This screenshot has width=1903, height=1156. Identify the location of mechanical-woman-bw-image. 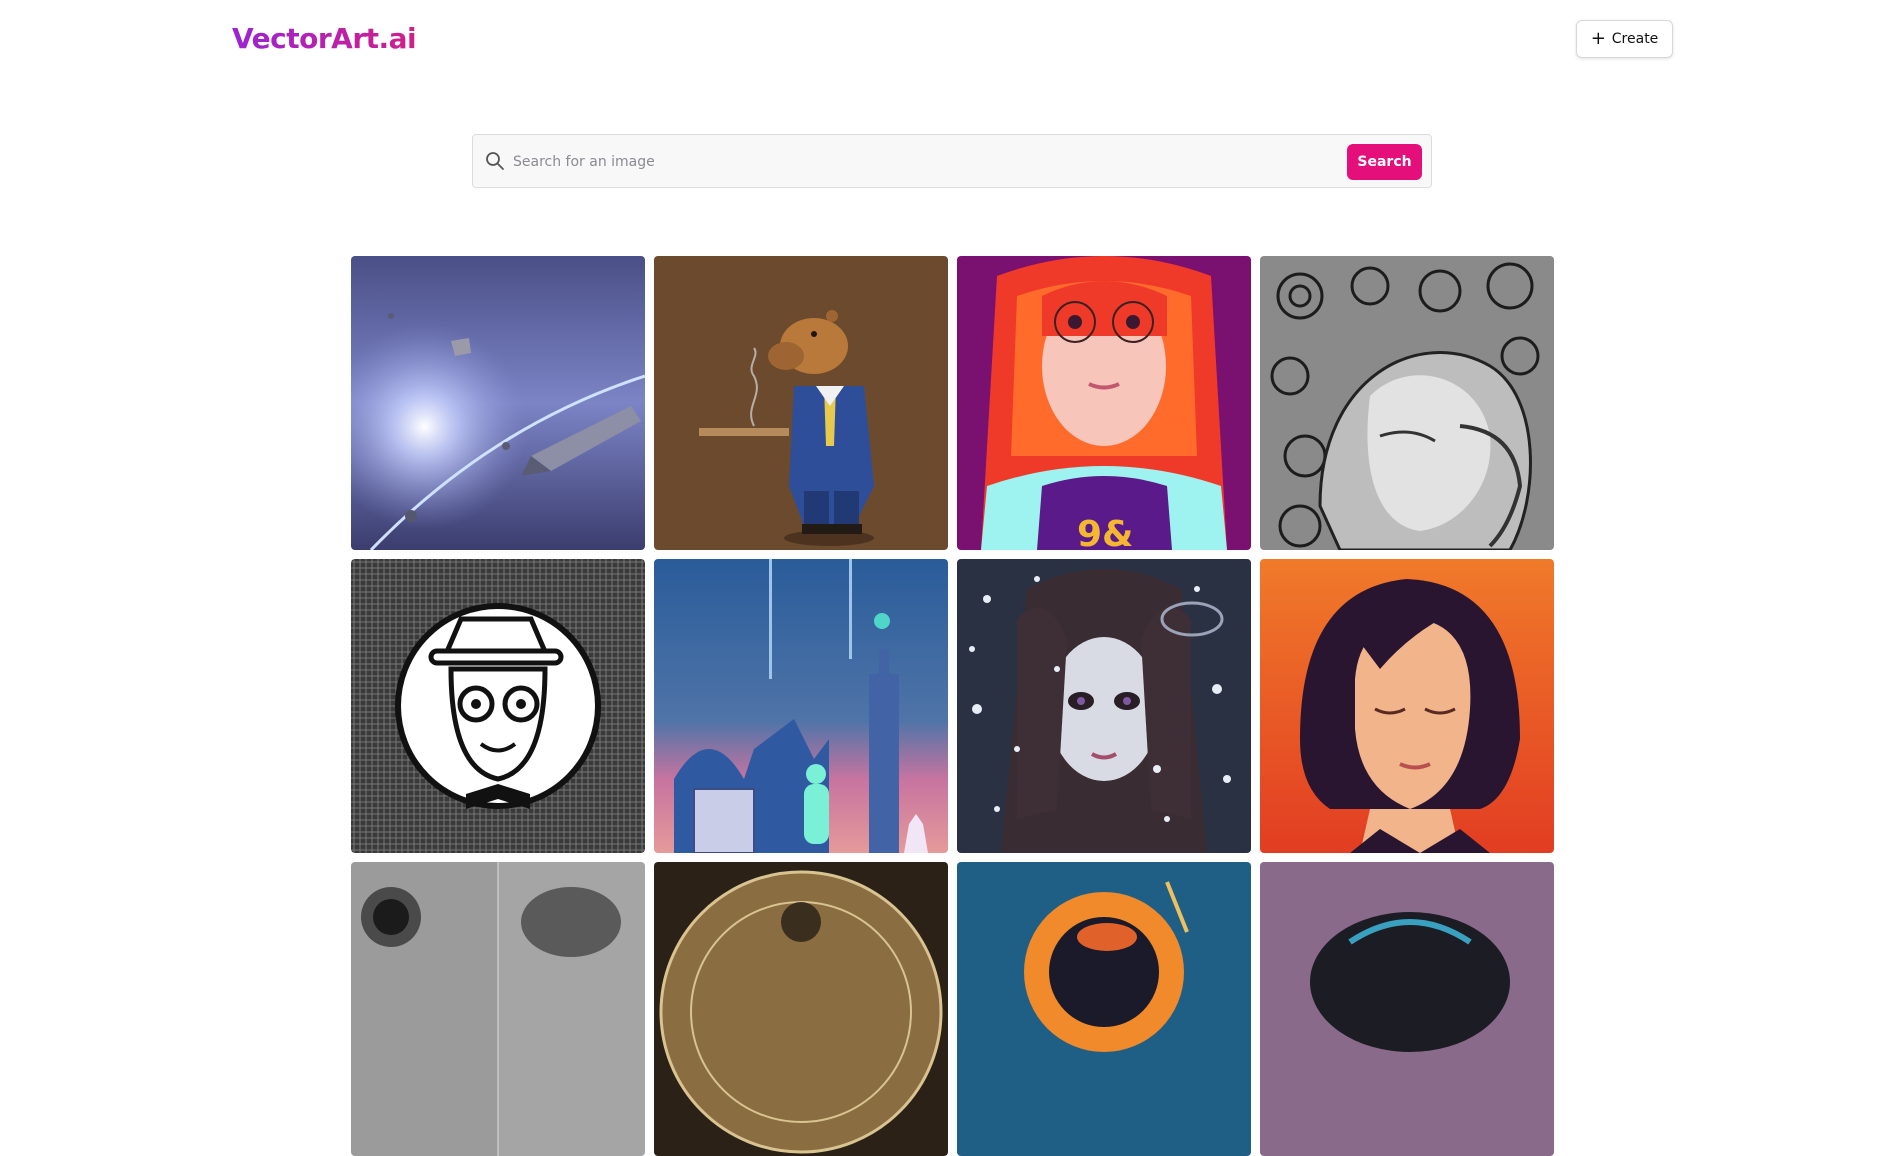
(1407, 403).